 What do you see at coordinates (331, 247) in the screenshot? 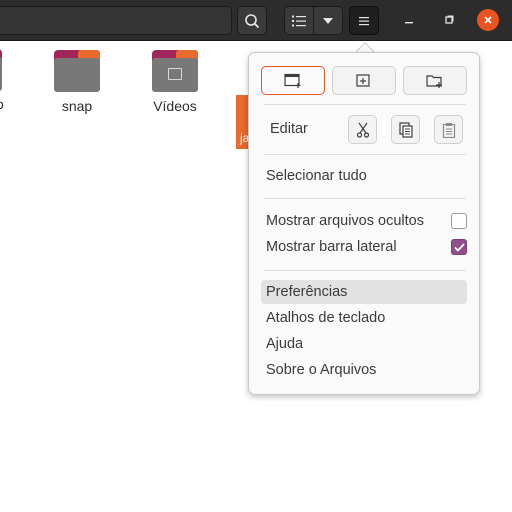
I see `show-sidebar-label: Mostrar barra lateral` at bounding box center [331, 247].